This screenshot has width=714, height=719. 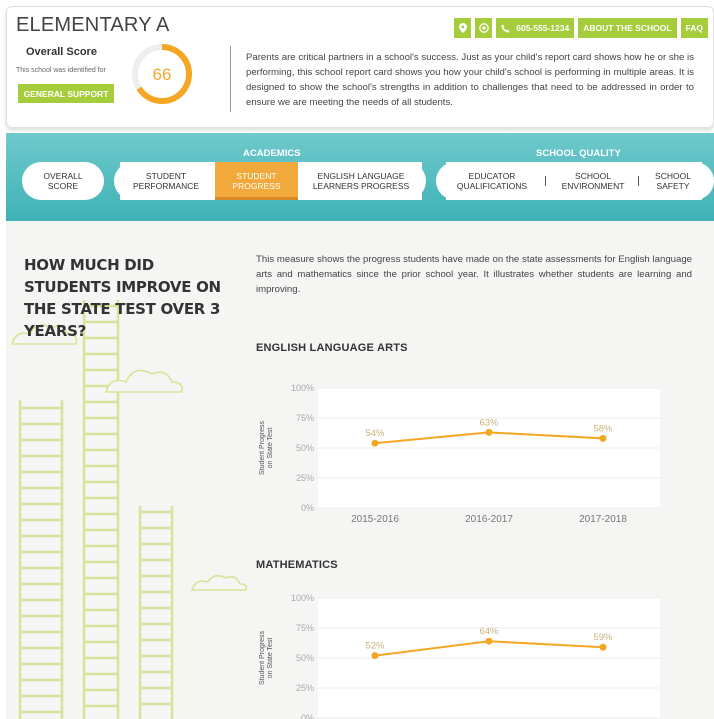 What do you see at coordinates (63, 181) in the screenshot?
I see `tab-overall-score: OVERALL SCORE` at bounding box center [63, 181].